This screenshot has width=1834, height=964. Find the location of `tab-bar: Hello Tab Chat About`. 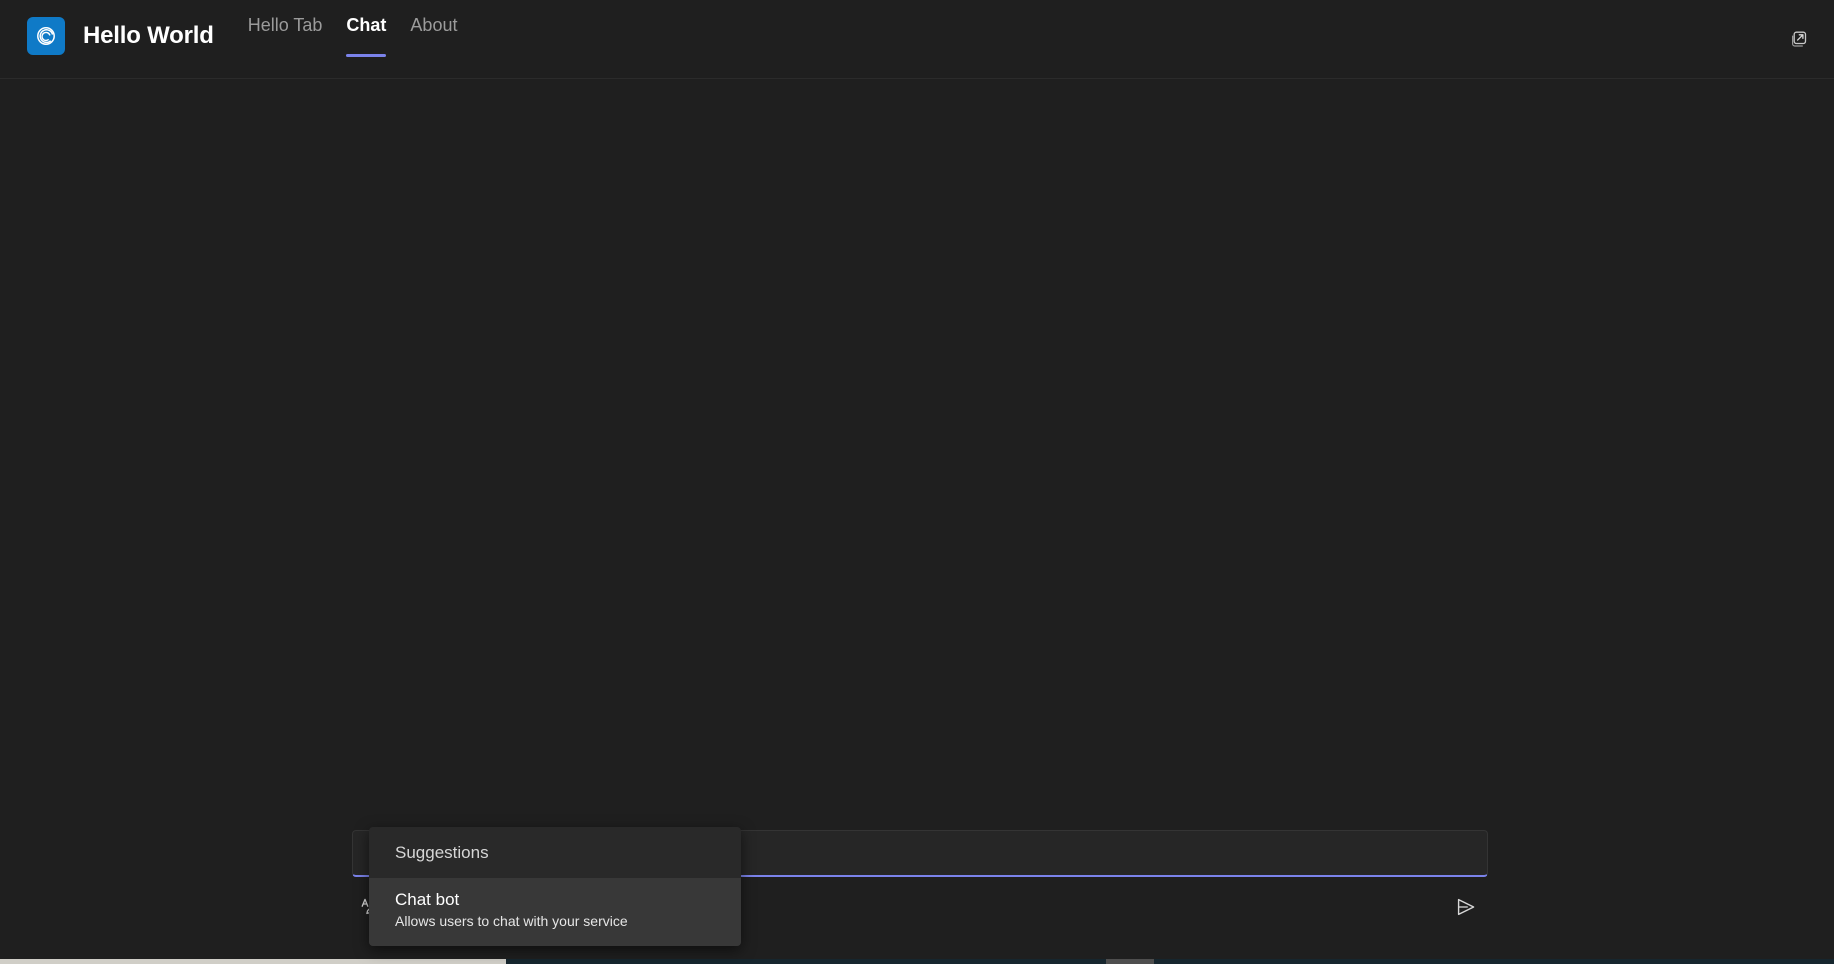

tab-bar: Hello Tab Chat About is located at coordinates (353, 36).